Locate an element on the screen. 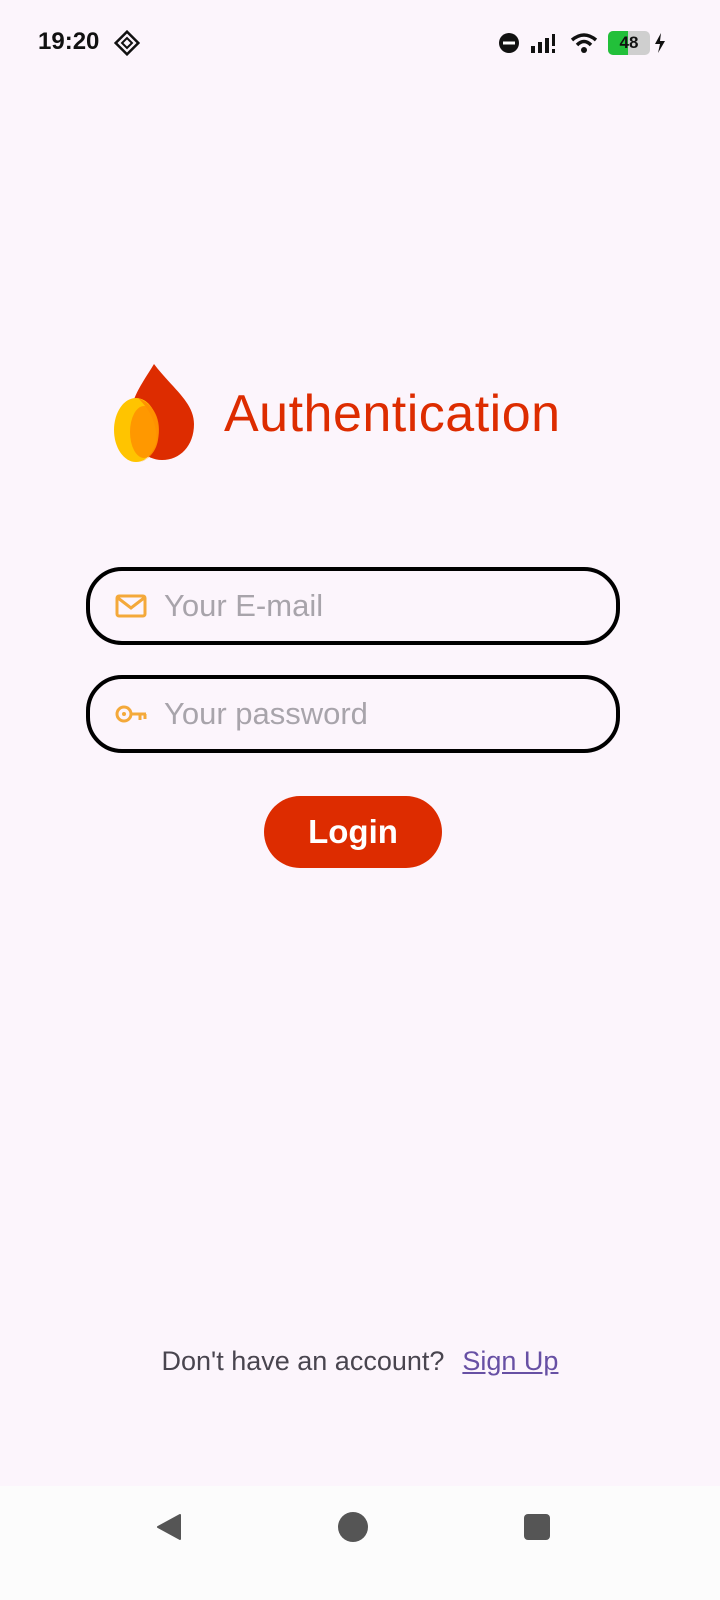 Image resolution: width=720 pixels, height=1600 pixels. charging-icon is located at coordinates (660, 43).